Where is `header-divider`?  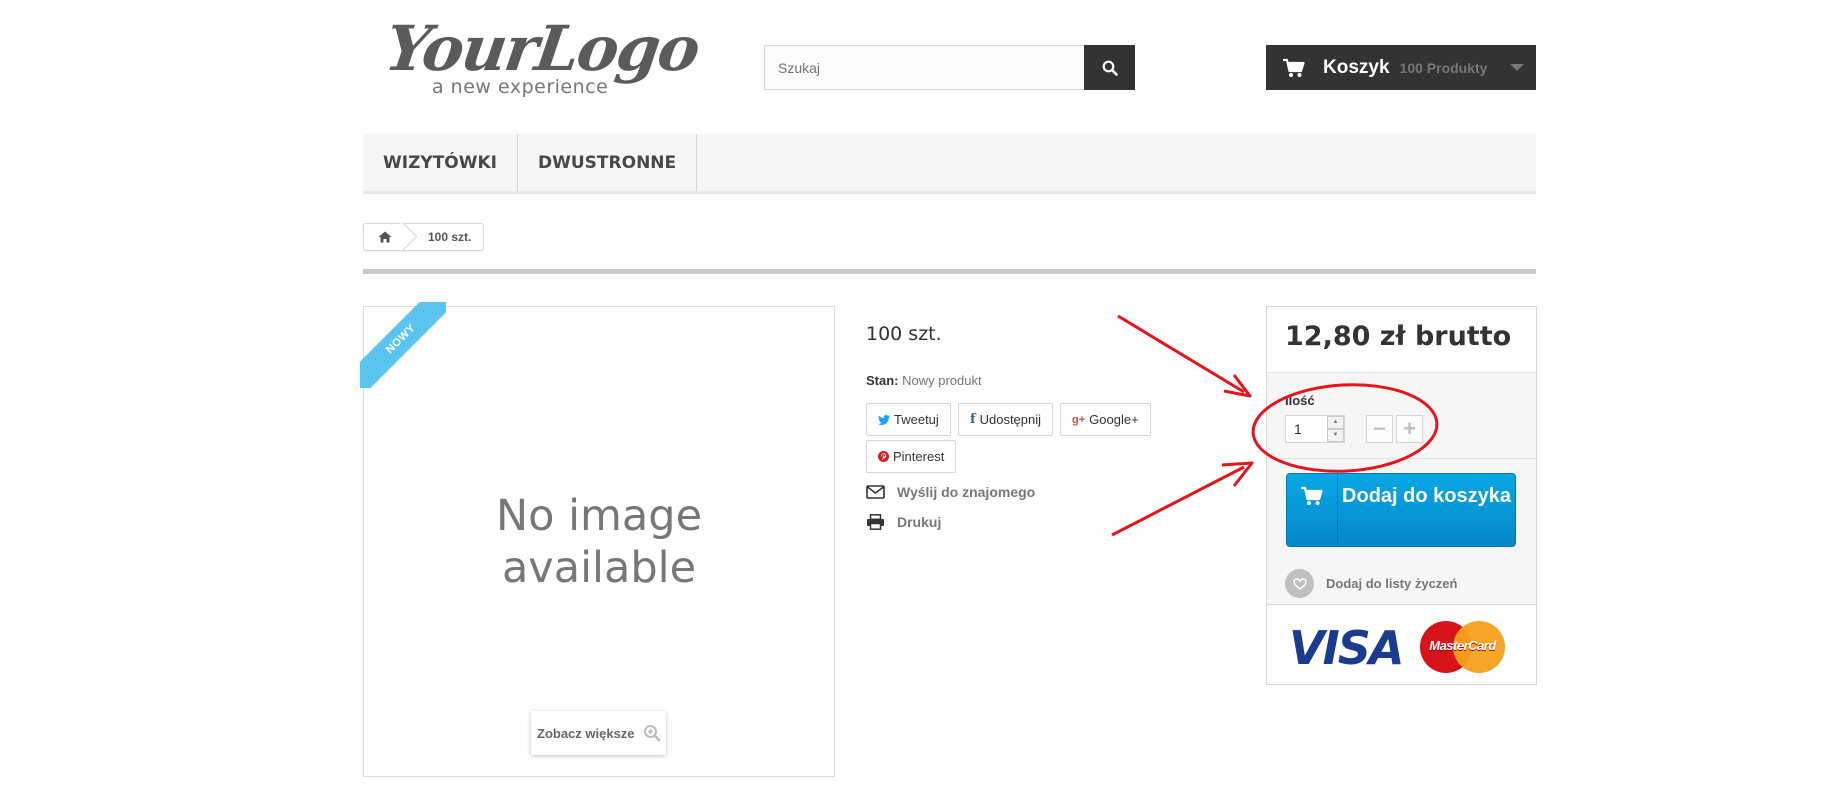
header-divider is located at coordinates (949, 271).